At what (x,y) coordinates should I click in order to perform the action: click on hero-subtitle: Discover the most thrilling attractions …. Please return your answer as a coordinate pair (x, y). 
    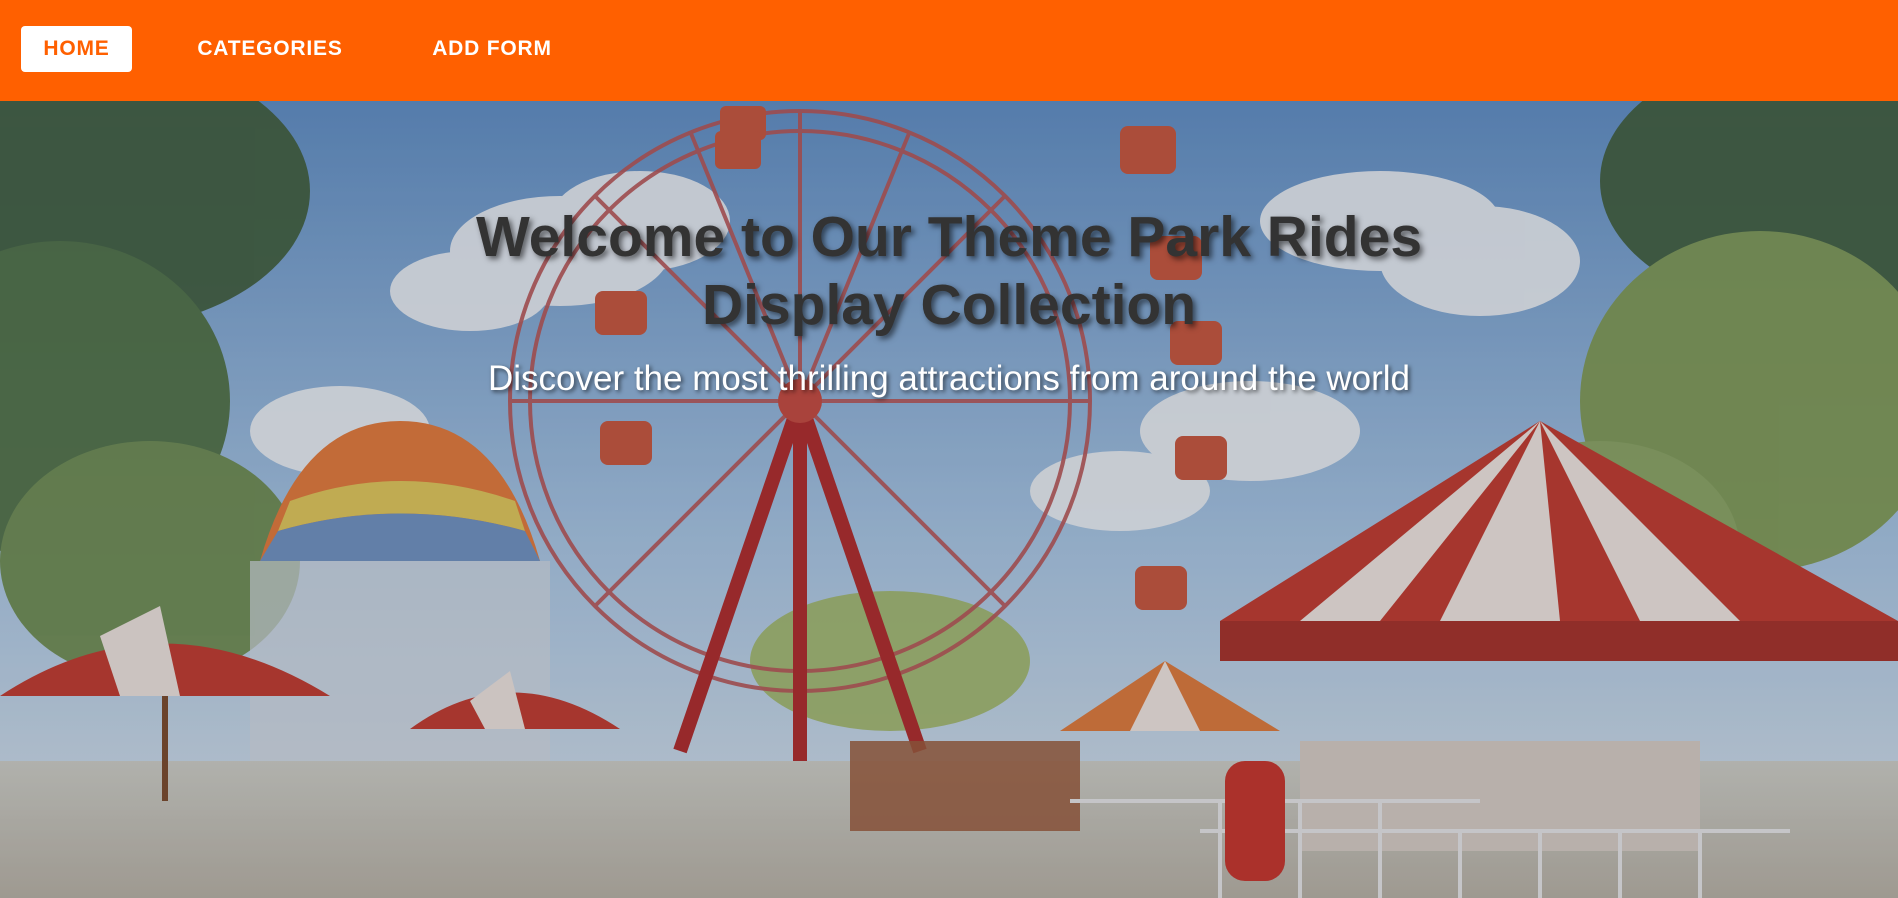
    Looking at the image, I should click on (949, 378).